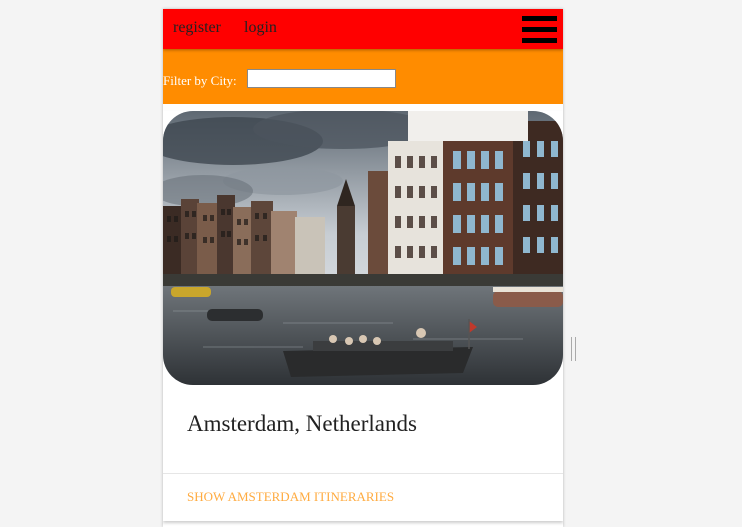 The image size is (742, 527). Describe the element at coordinates (321, 78) in the screenshot. I see `city-filter-input` at that location.